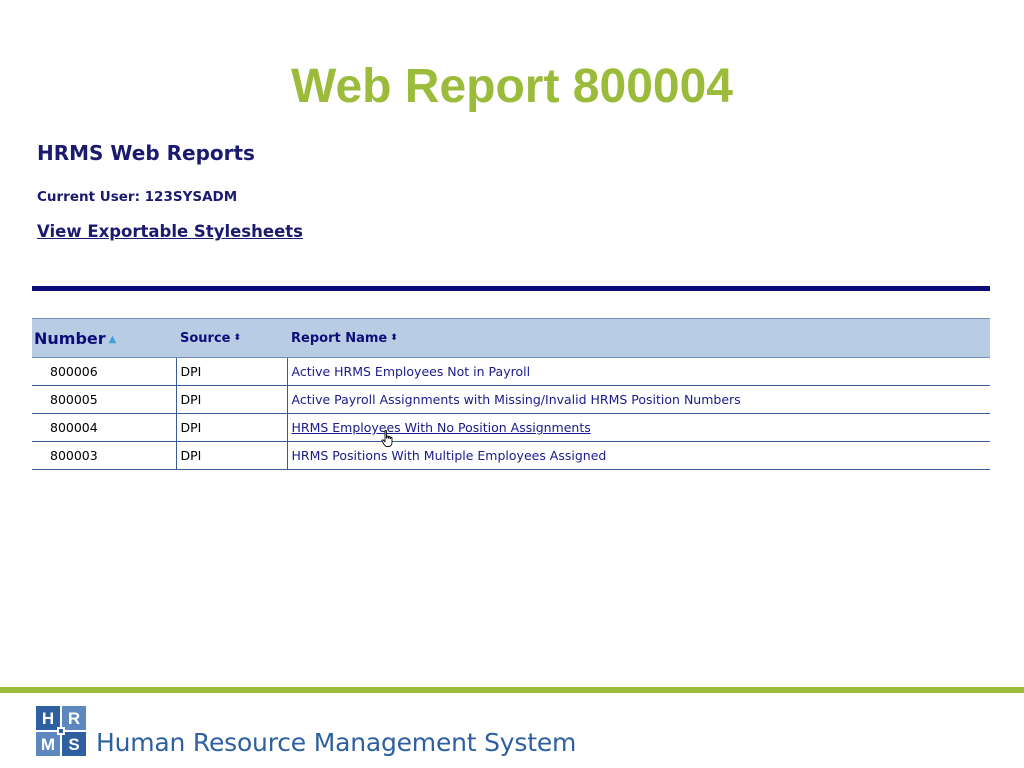  I want to click on column-header-source: Source ⬍, so click(231, 338).